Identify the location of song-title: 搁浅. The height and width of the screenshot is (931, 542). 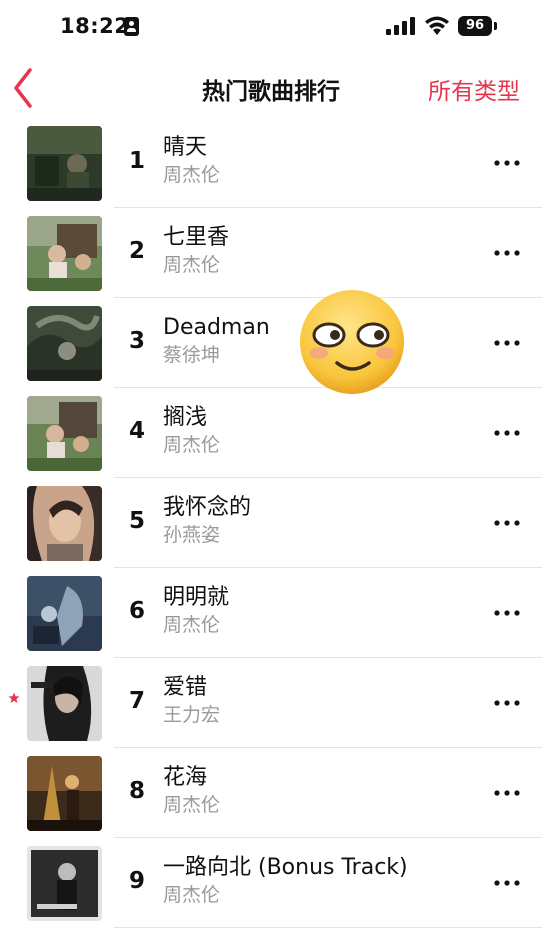
(185, 417).